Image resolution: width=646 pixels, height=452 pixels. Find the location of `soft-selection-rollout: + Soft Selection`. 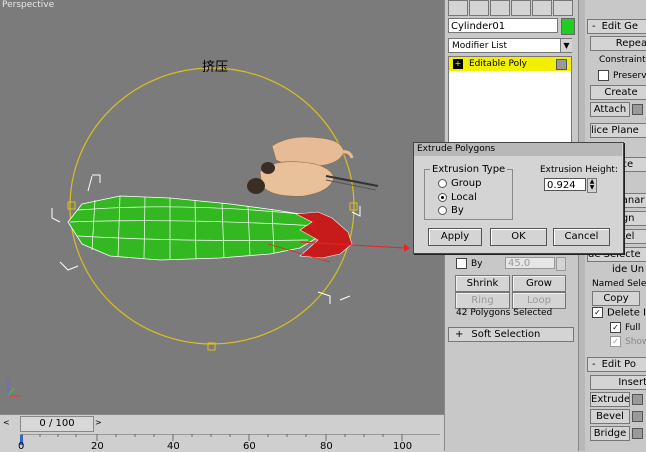

soft-selection-rollout: + Soft Selection is located at coordinates (511, 334).